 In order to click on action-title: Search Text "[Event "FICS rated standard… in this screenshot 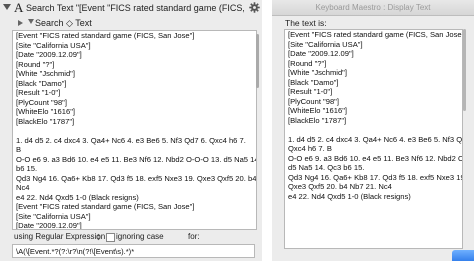, I will do `click(135, 8)`.